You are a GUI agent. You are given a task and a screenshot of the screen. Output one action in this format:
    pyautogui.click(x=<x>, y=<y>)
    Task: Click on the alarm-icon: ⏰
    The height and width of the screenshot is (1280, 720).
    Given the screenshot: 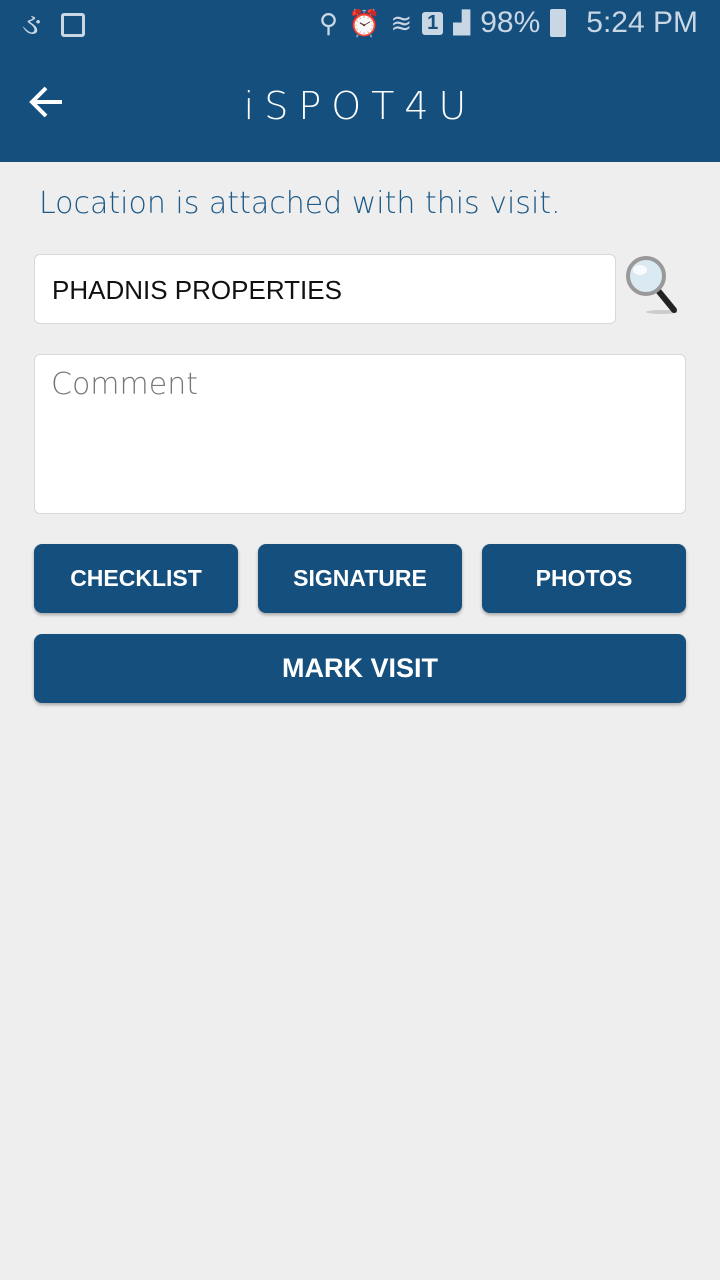 What is the action you would take?
    pyautogui.click(x=364, y=22)
    